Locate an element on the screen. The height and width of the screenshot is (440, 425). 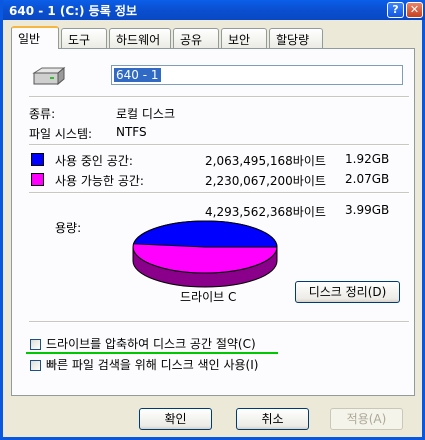
disk-cleanup-button: 디스크 정리(D) is located at coordinates (347, 292).